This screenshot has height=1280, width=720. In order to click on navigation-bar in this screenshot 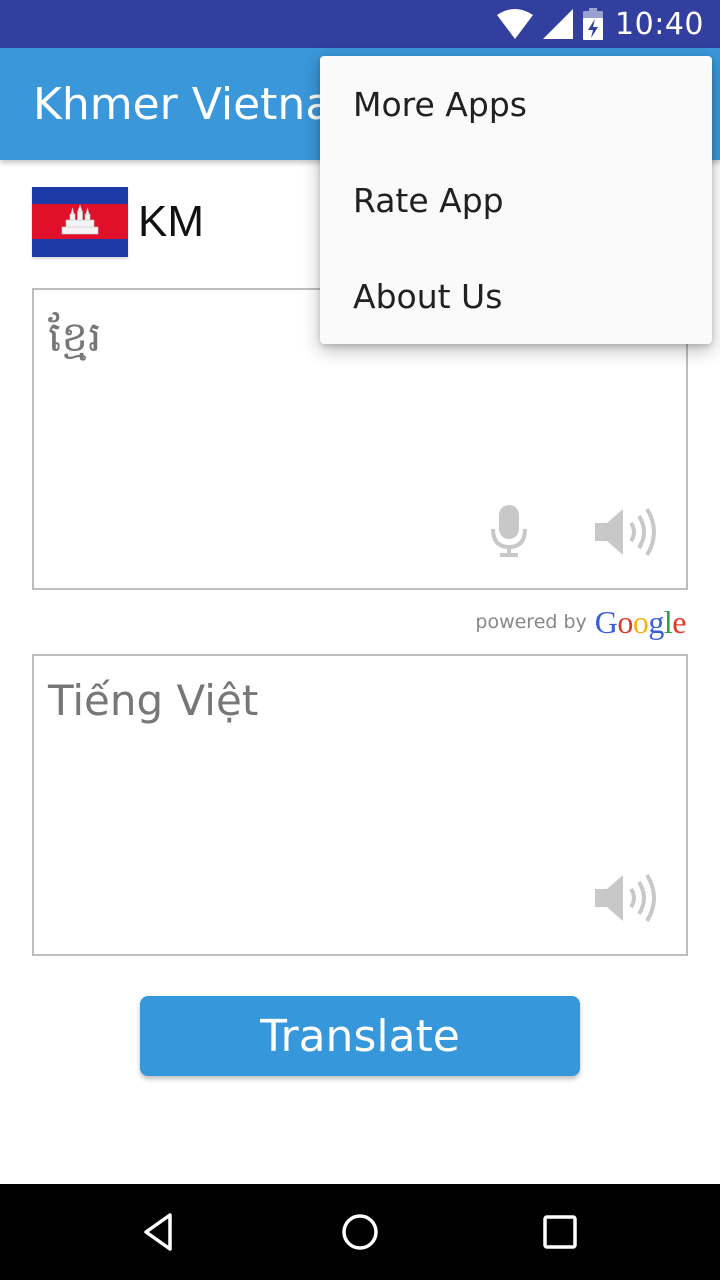, I will do `click(360, 1232)`.